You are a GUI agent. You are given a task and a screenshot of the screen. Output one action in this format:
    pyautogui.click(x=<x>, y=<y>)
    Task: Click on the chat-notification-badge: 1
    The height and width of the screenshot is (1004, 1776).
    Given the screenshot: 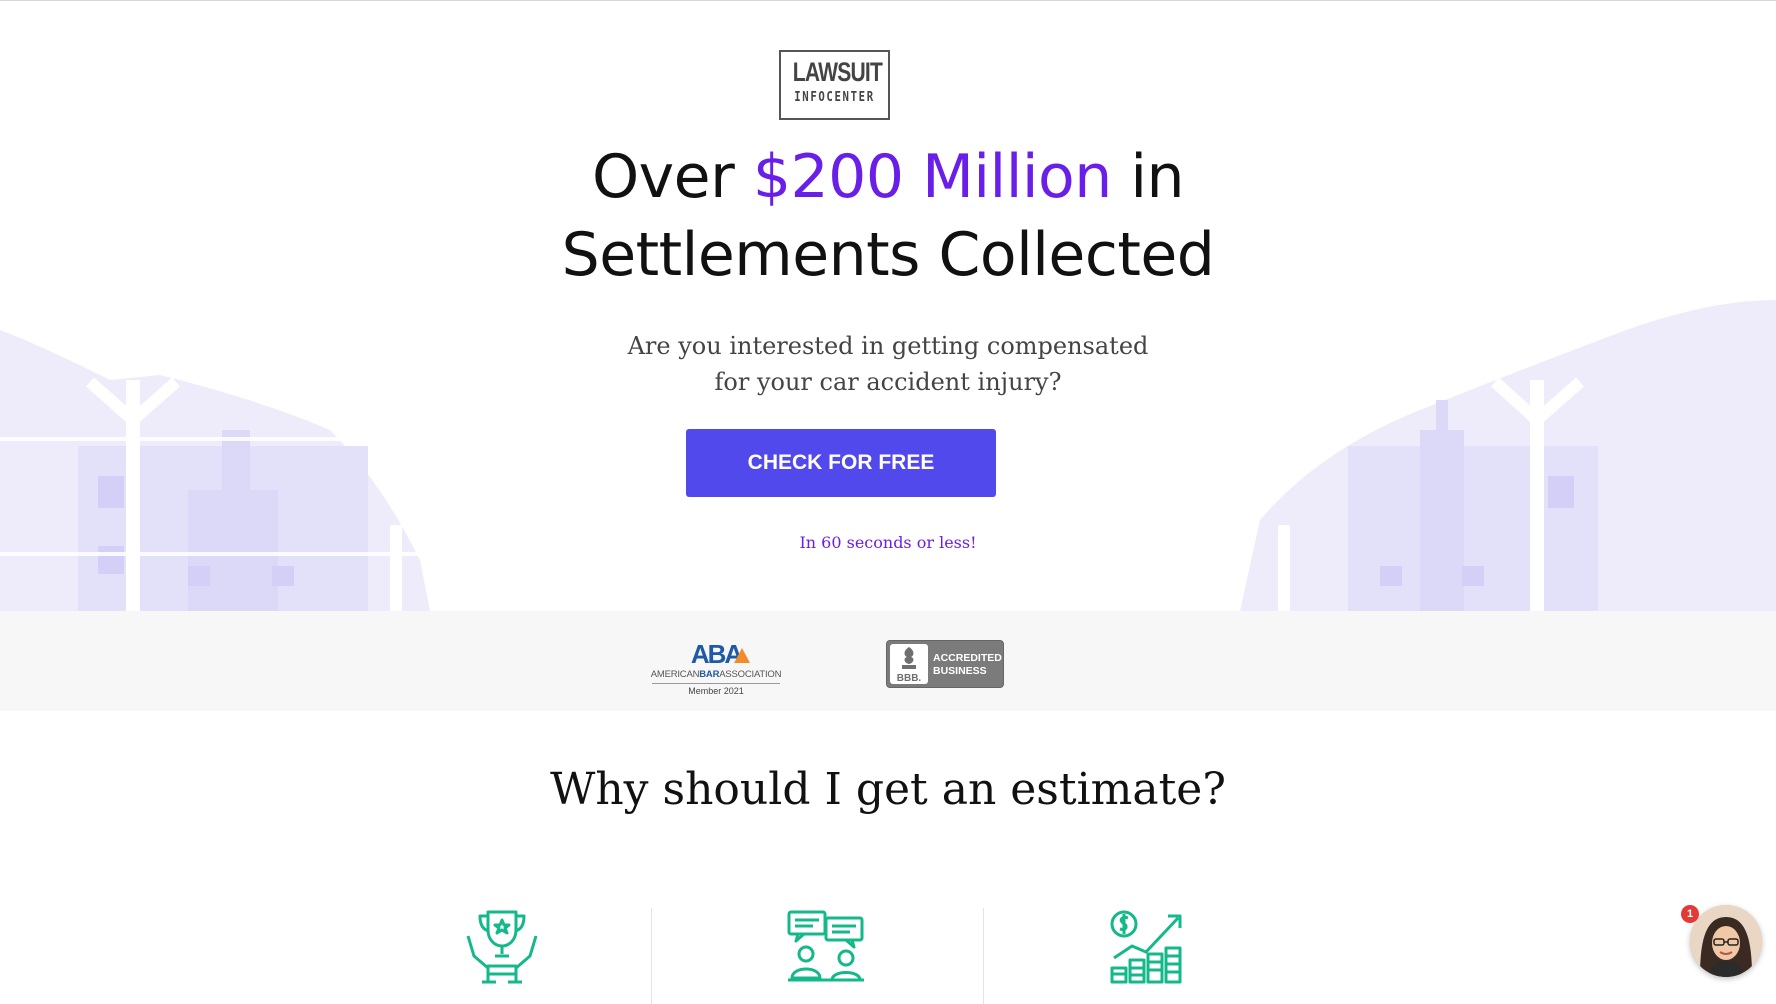 What is the action you would take?
    pyautogui.click(x=1690, y=914)
    